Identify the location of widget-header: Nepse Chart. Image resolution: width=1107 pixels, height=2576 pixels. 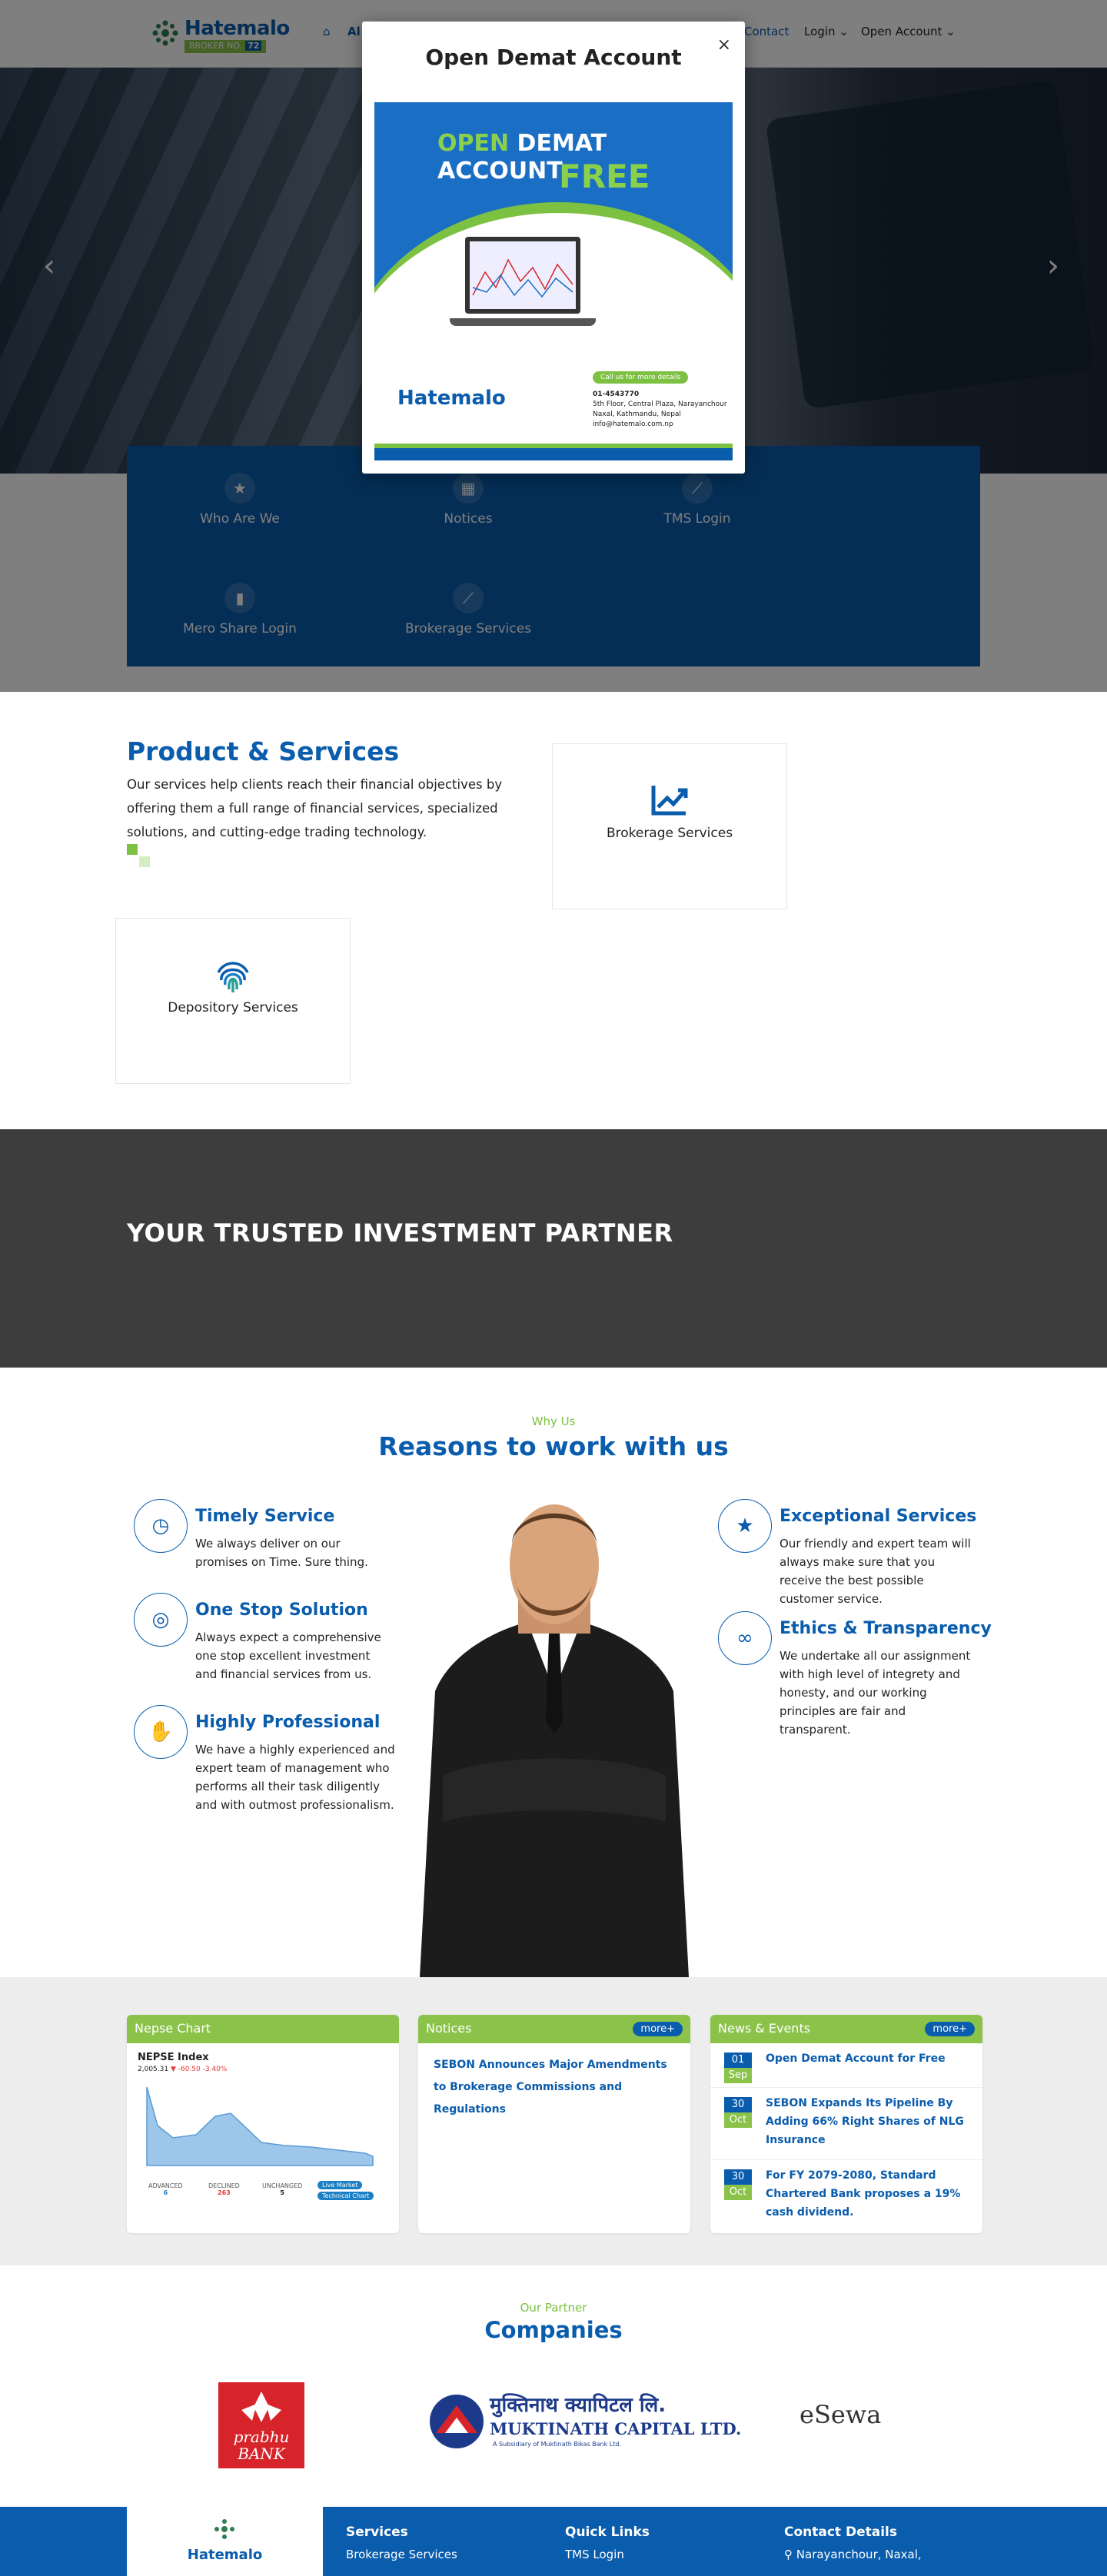
(263, 2029).